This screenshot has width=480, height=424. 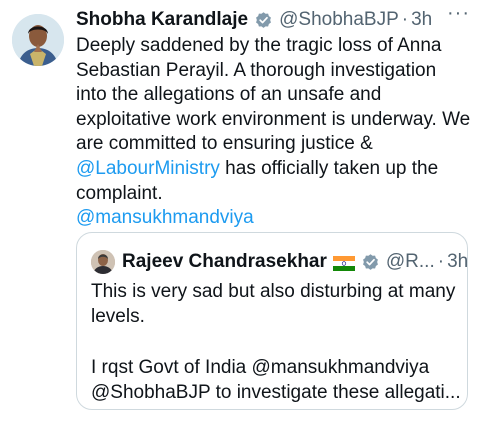 I want to click on tweet-timestamp: 3h, so click(x=421, y=20).